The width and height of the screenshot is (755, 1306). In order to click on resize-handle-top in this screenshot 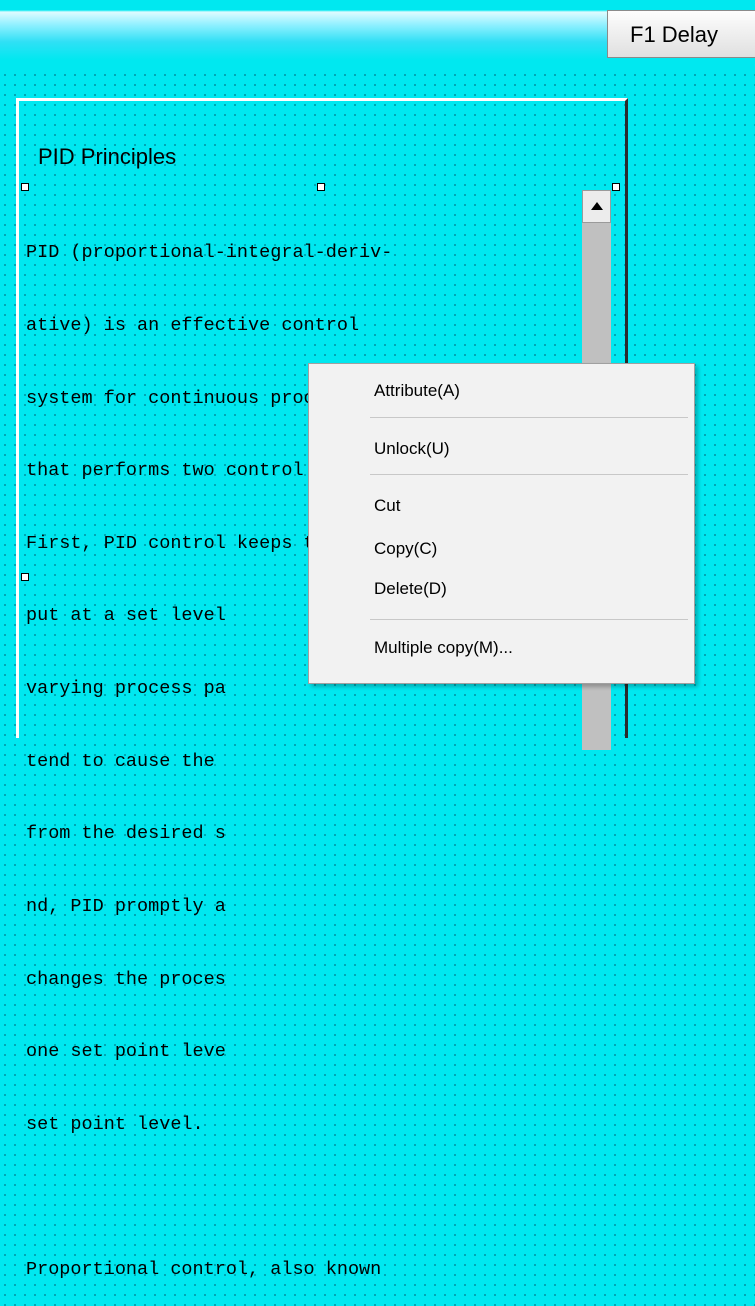, I will do `click(321, 187)`.